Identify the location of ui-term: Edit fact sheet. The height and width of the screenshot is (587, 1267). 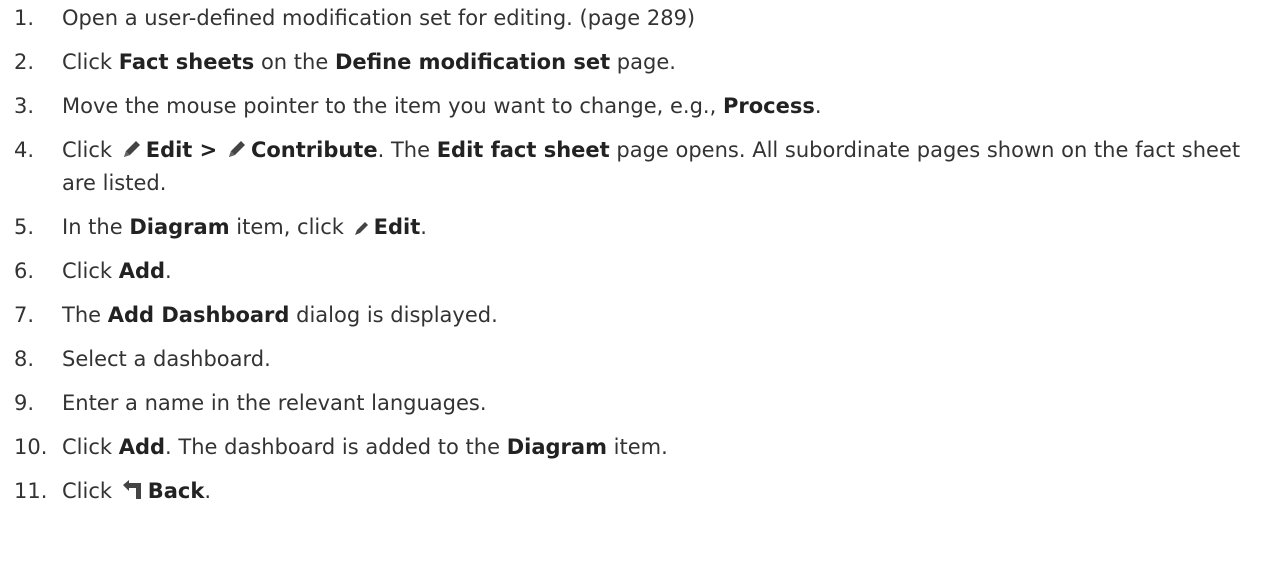
(523, 150).